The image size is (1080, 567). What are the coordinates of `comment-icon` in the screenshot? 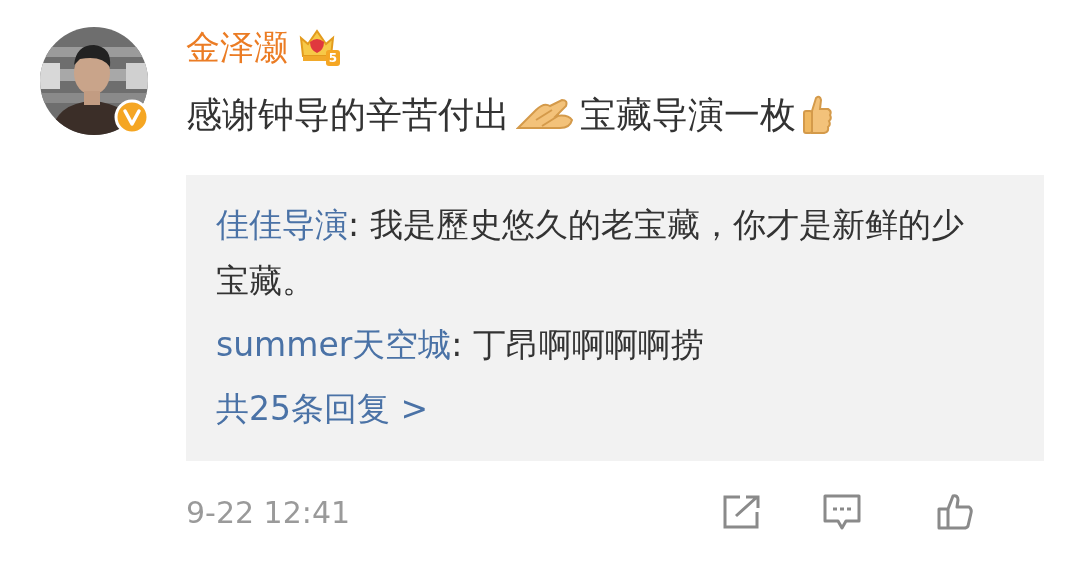 It's located at (842, 512).